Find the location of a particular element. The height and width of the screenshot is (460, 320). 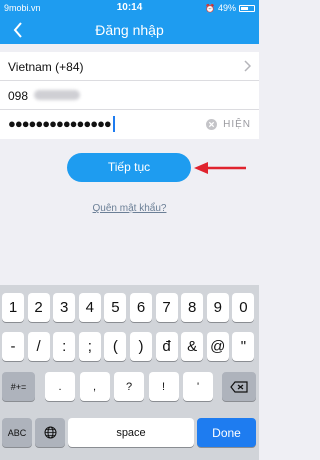

done-key: Done is located at coordinates (226, 432).